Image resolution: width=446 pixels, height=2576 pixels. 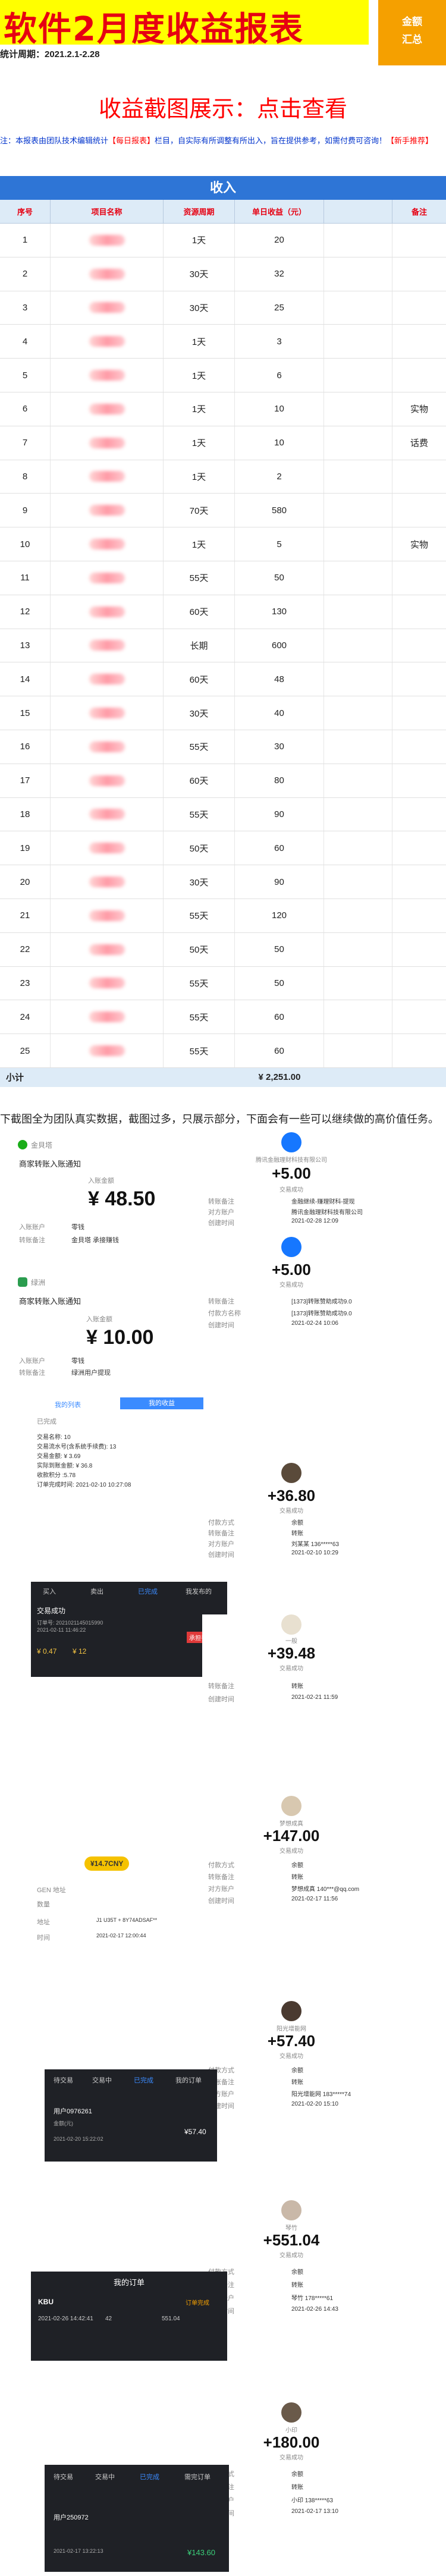 I want to click on trade-line: 2021-02-17 13:22:13, so click(x=78, y=2551).